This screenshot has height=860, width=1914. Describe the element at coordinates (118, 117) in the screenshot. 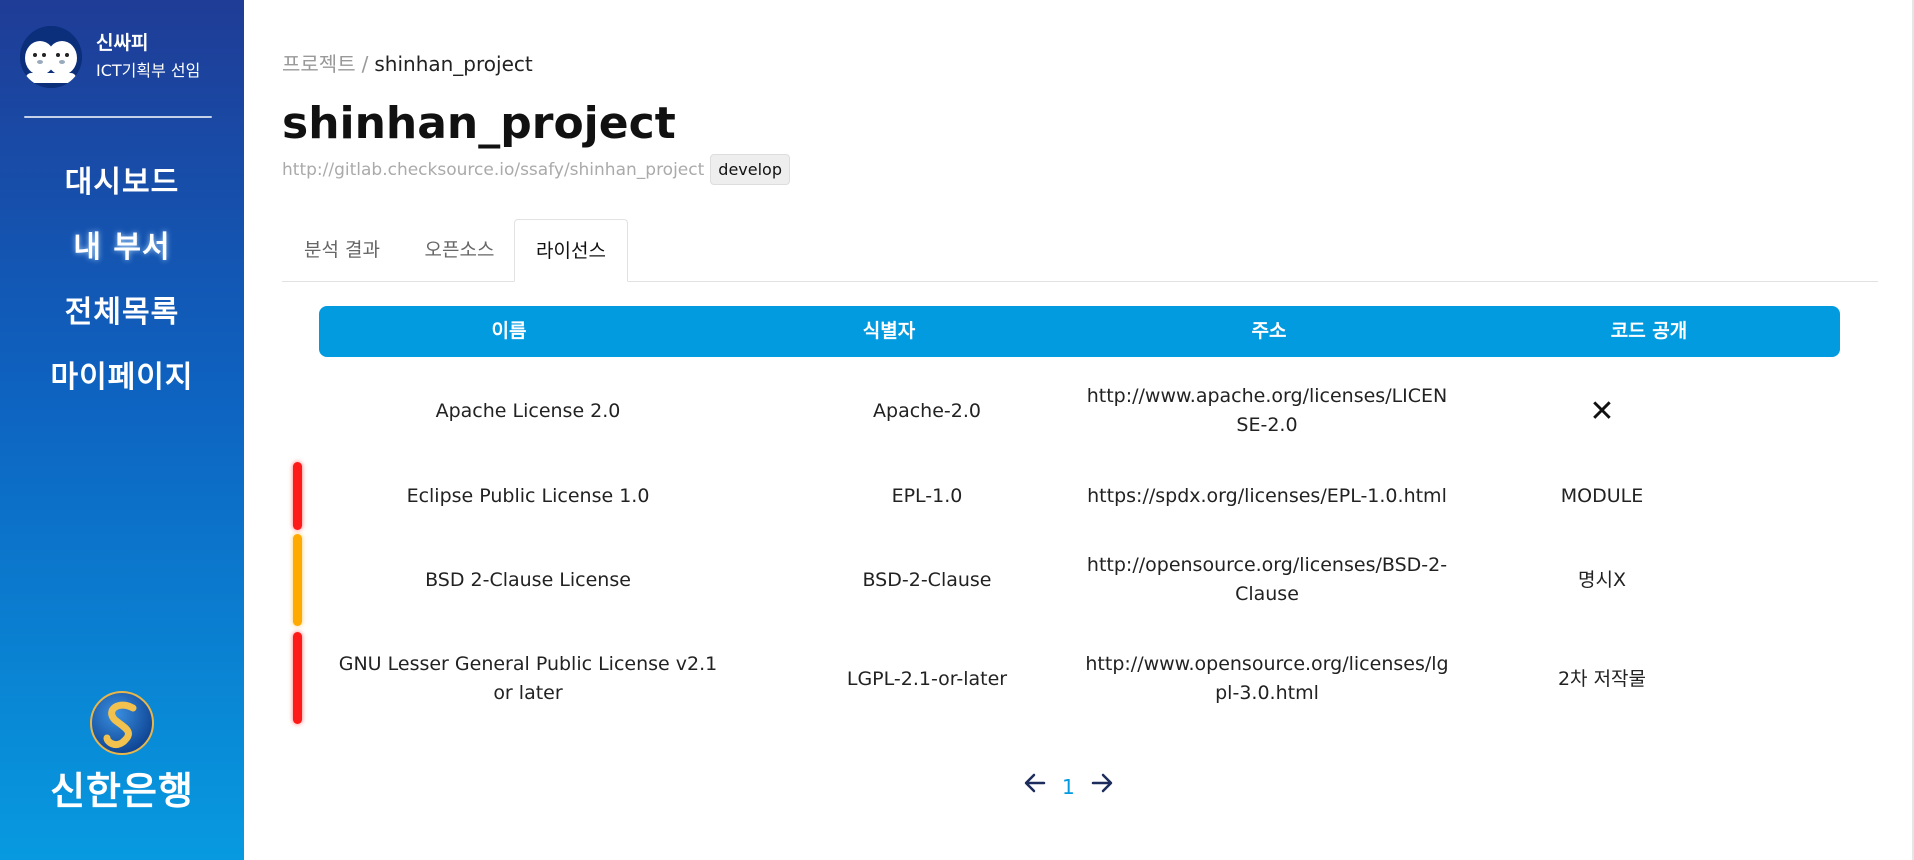

I see `sidebar-divider` at that location.